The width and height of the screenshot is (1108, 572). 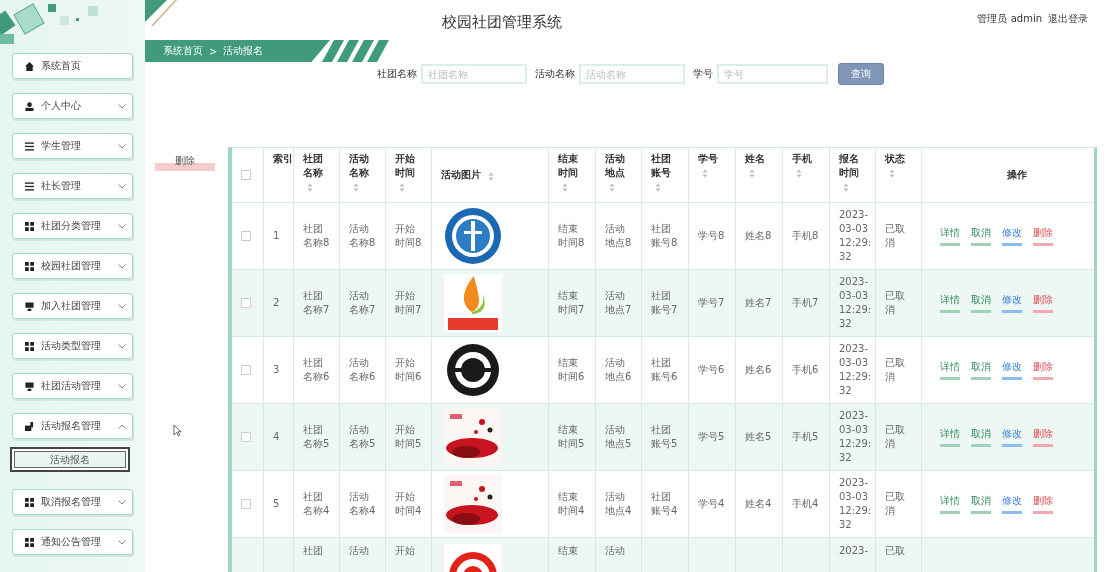 What do you see at coordinates (571, 437) in the screenshot?
I see `table-cell: 结束时间5` at bounding box center [571, 437].